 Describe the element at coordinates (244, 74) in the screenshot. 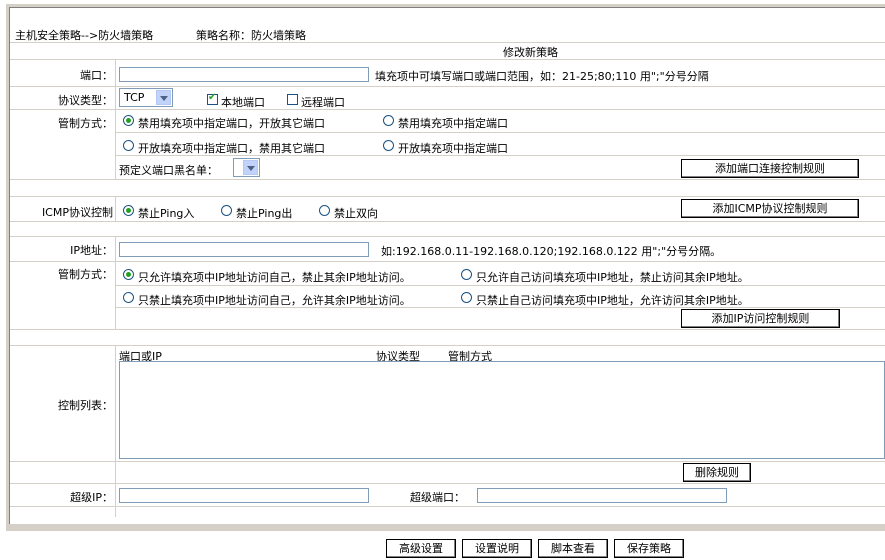

I see `port-input` at that location.